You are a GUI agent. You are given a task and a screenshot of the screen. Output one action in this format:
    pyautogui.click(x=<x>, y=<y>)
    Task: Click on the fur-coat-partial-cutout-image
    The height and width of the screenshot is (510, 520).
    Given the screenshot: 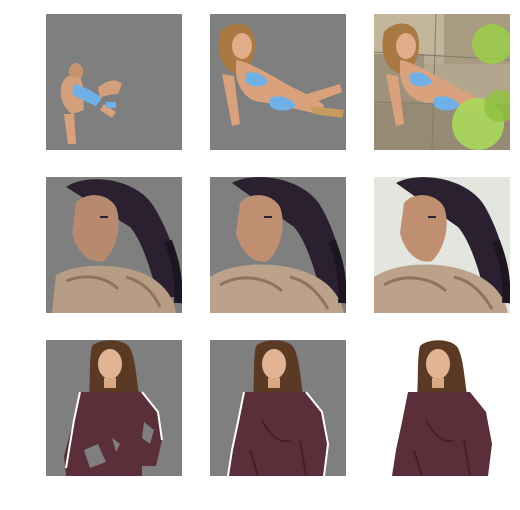 What is the action you would take?
    pyautogui.click(x=114, y=245)
    